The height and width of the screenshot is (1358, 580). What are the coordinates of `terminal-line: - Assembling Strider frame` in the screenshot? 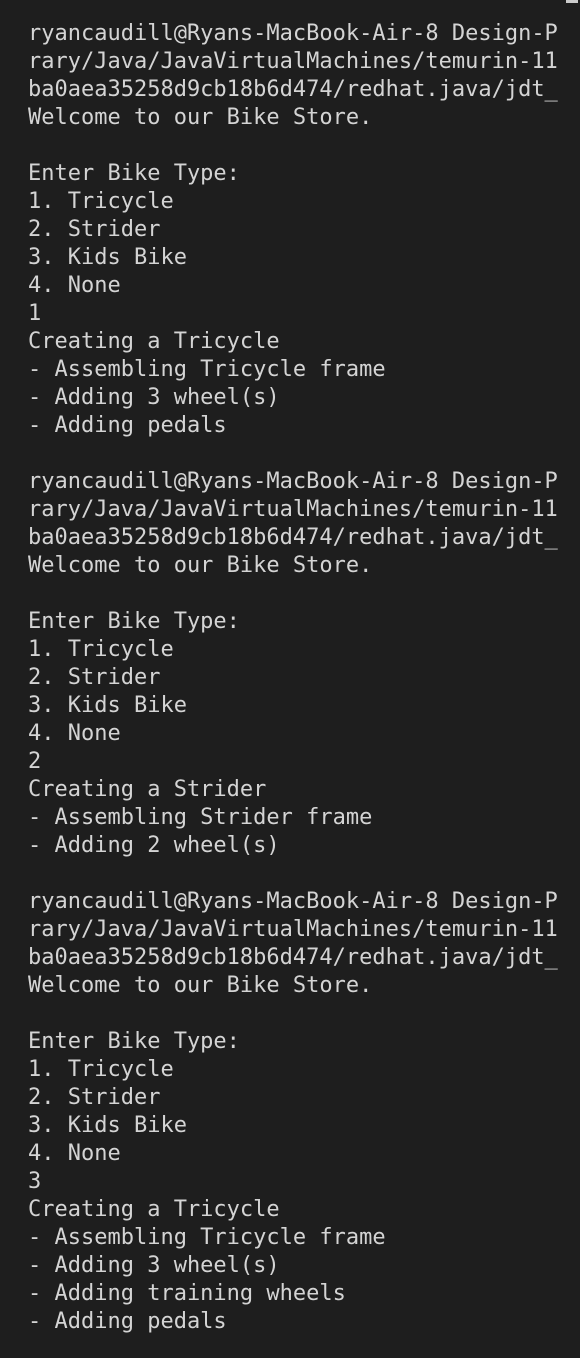 It's located at (200, 817).